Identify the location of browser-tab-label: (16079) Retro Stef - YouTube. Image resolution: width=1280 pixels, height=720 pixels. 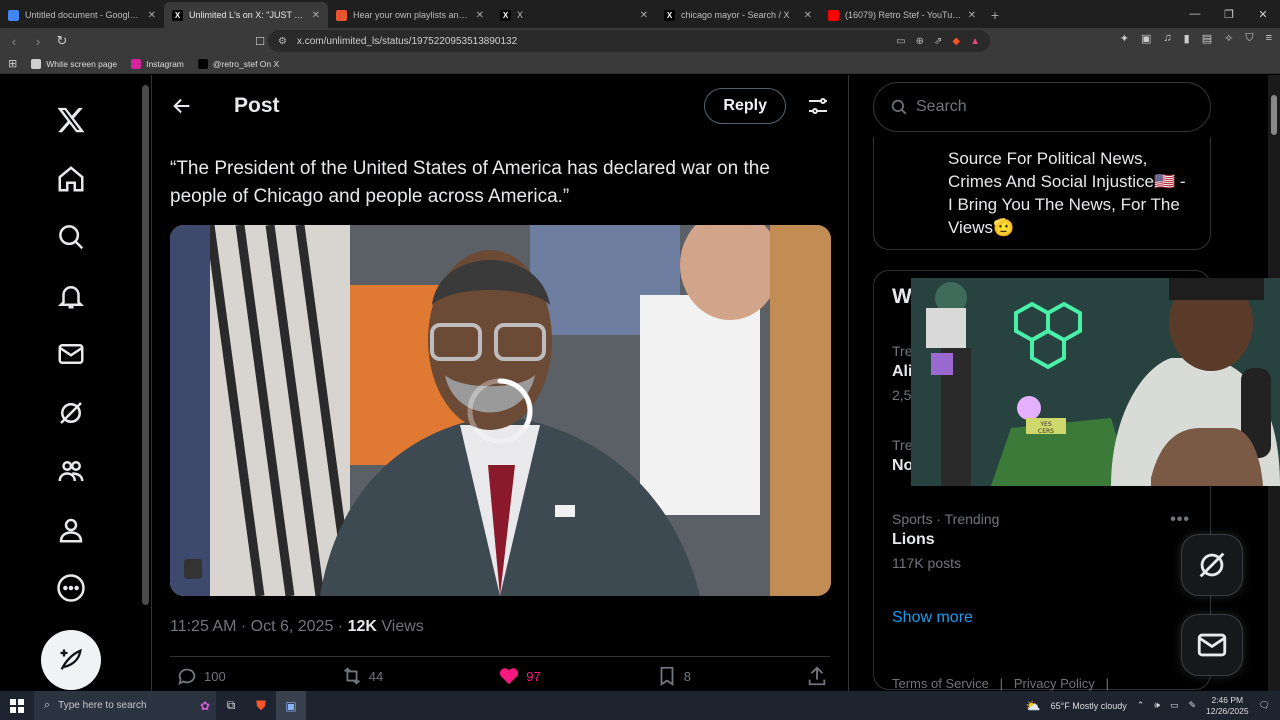
(903, 15).